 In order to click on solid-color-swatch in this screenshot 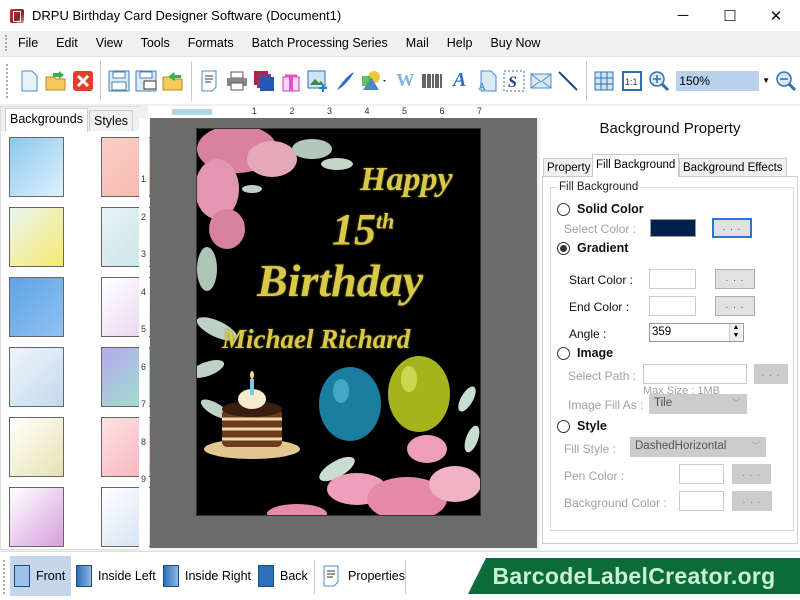, I will do `click(673, 228)`.